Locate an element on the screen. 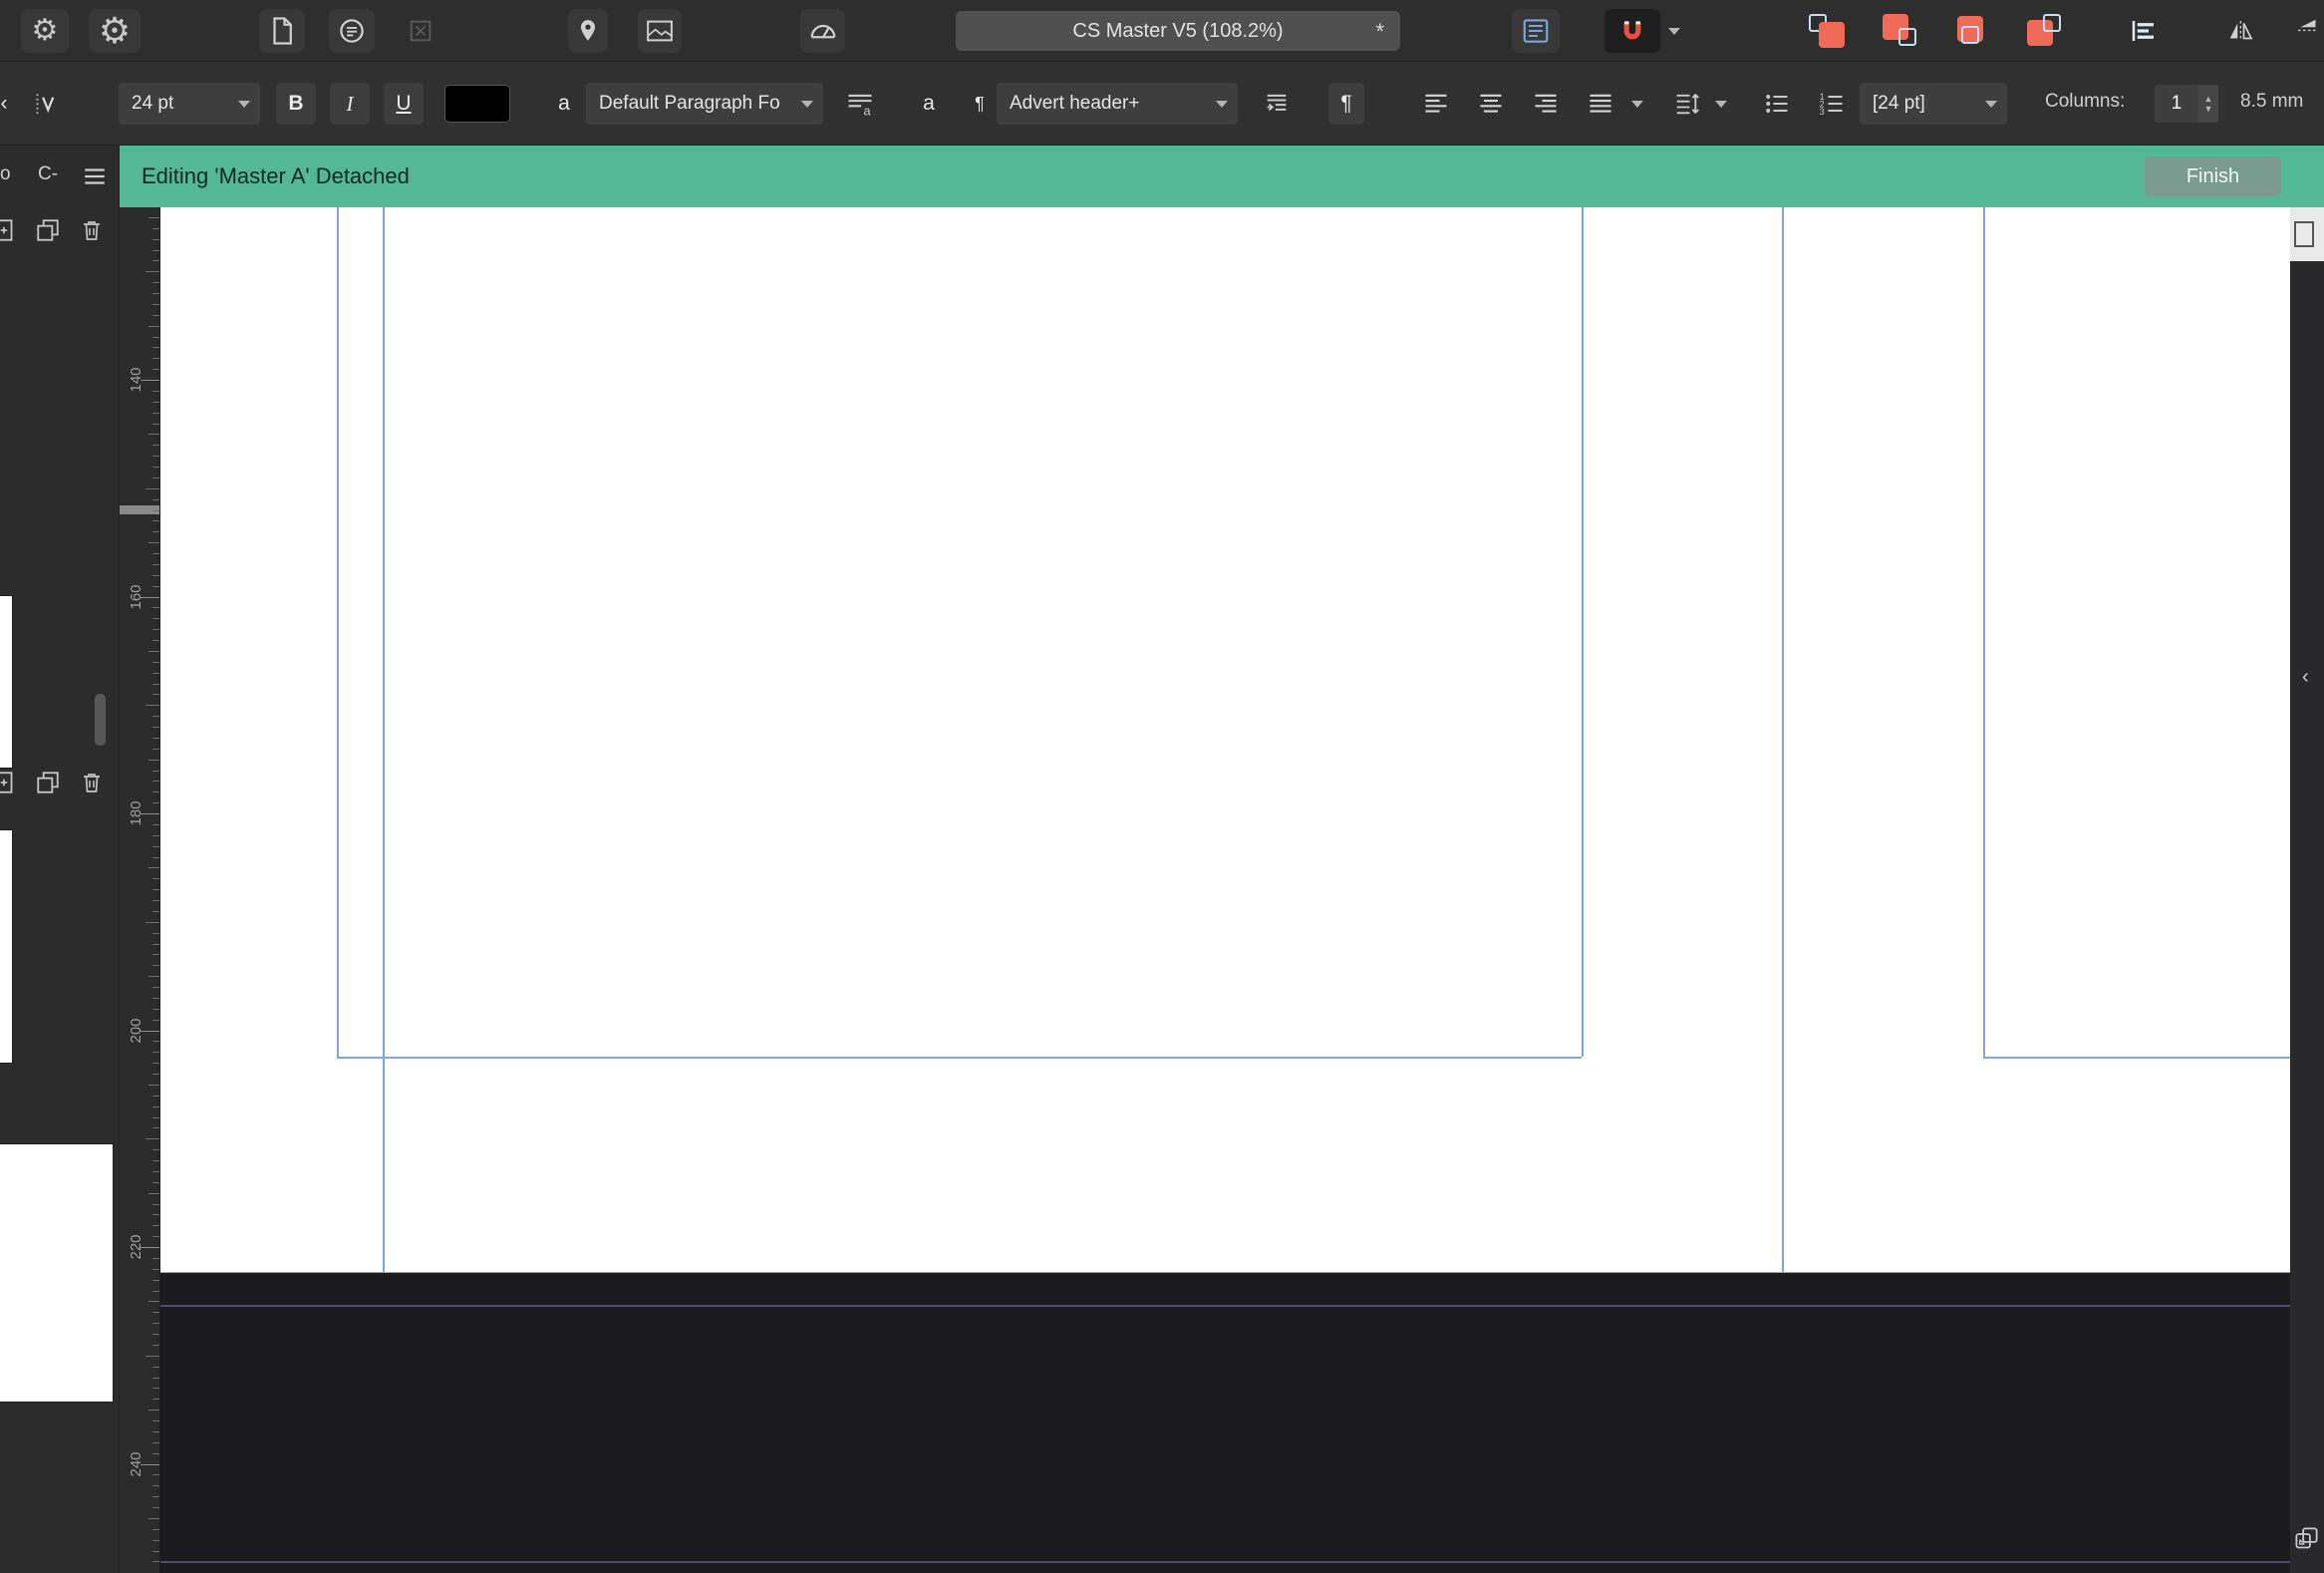  frame-guide-line is located at coordinates (1225, 1306).